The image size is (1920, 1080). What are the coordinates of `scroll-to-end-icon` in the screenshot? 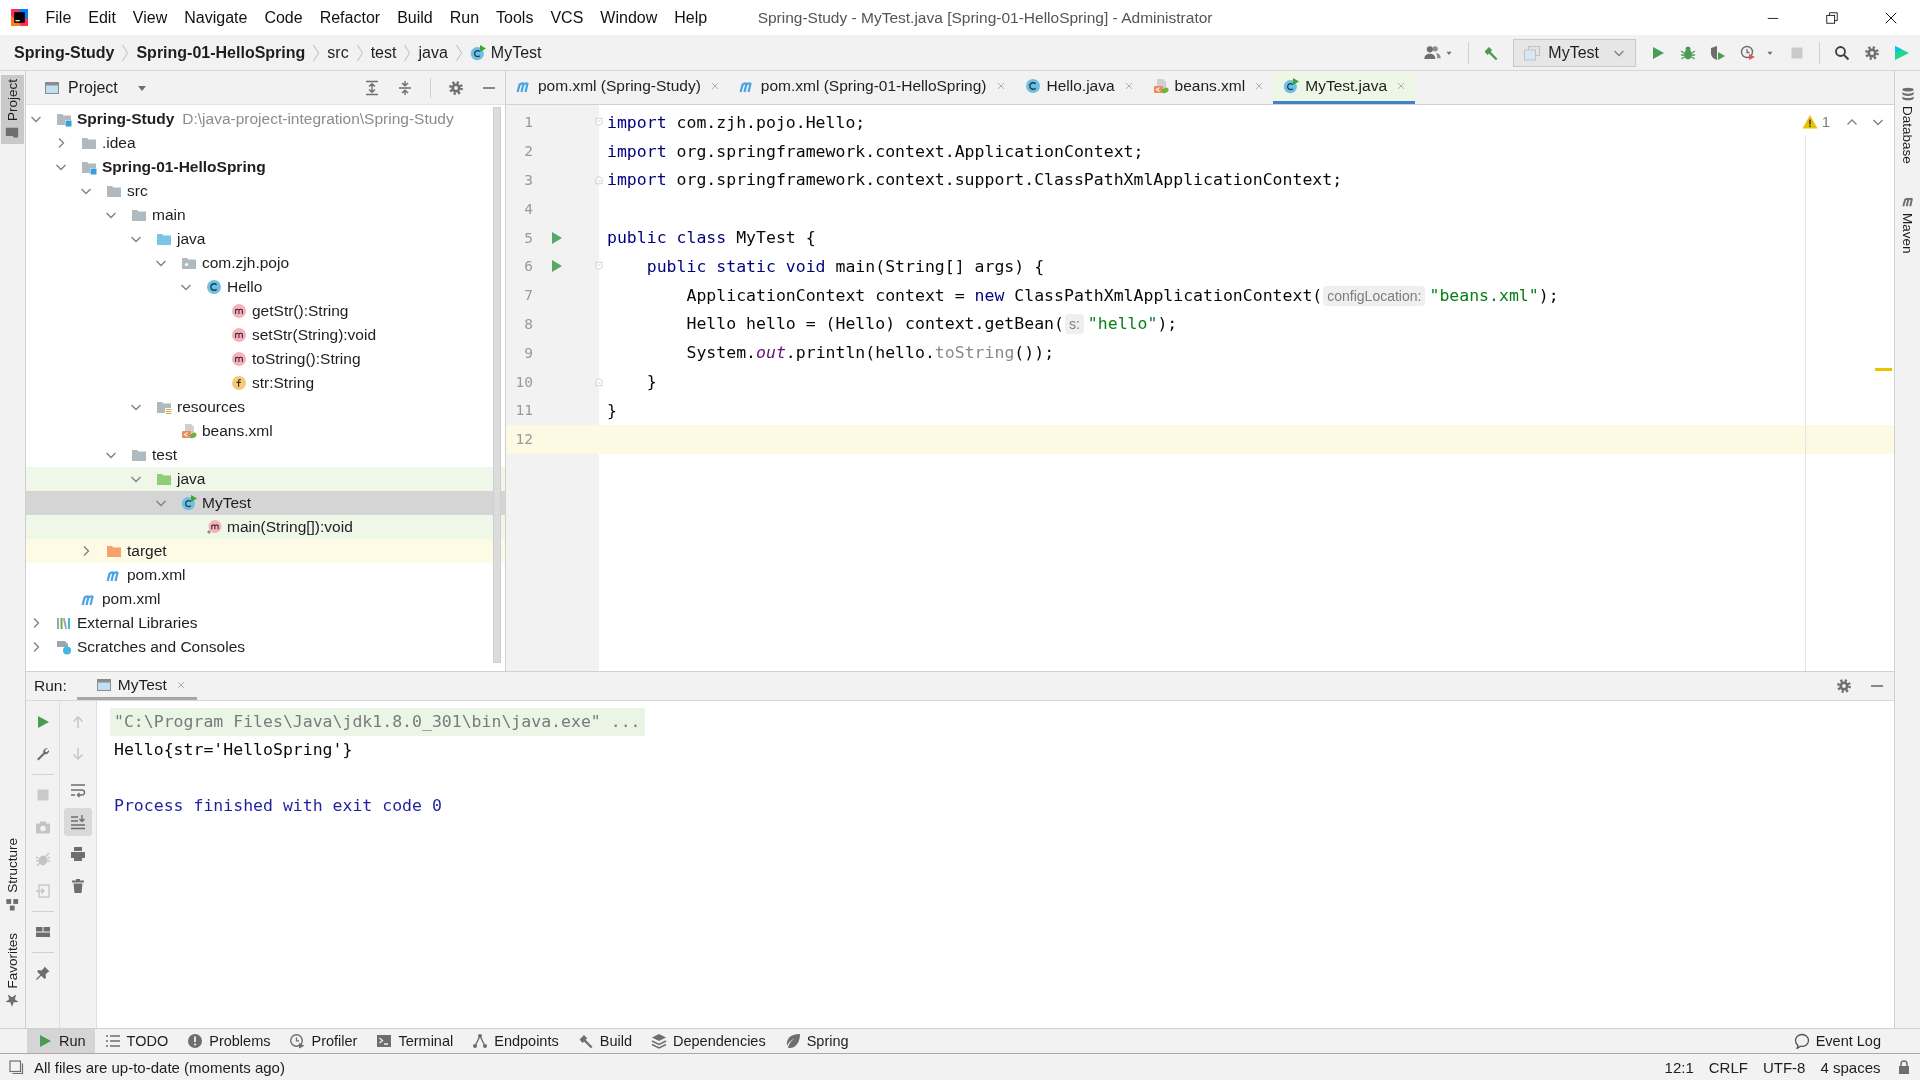 It's located at (78, 822).